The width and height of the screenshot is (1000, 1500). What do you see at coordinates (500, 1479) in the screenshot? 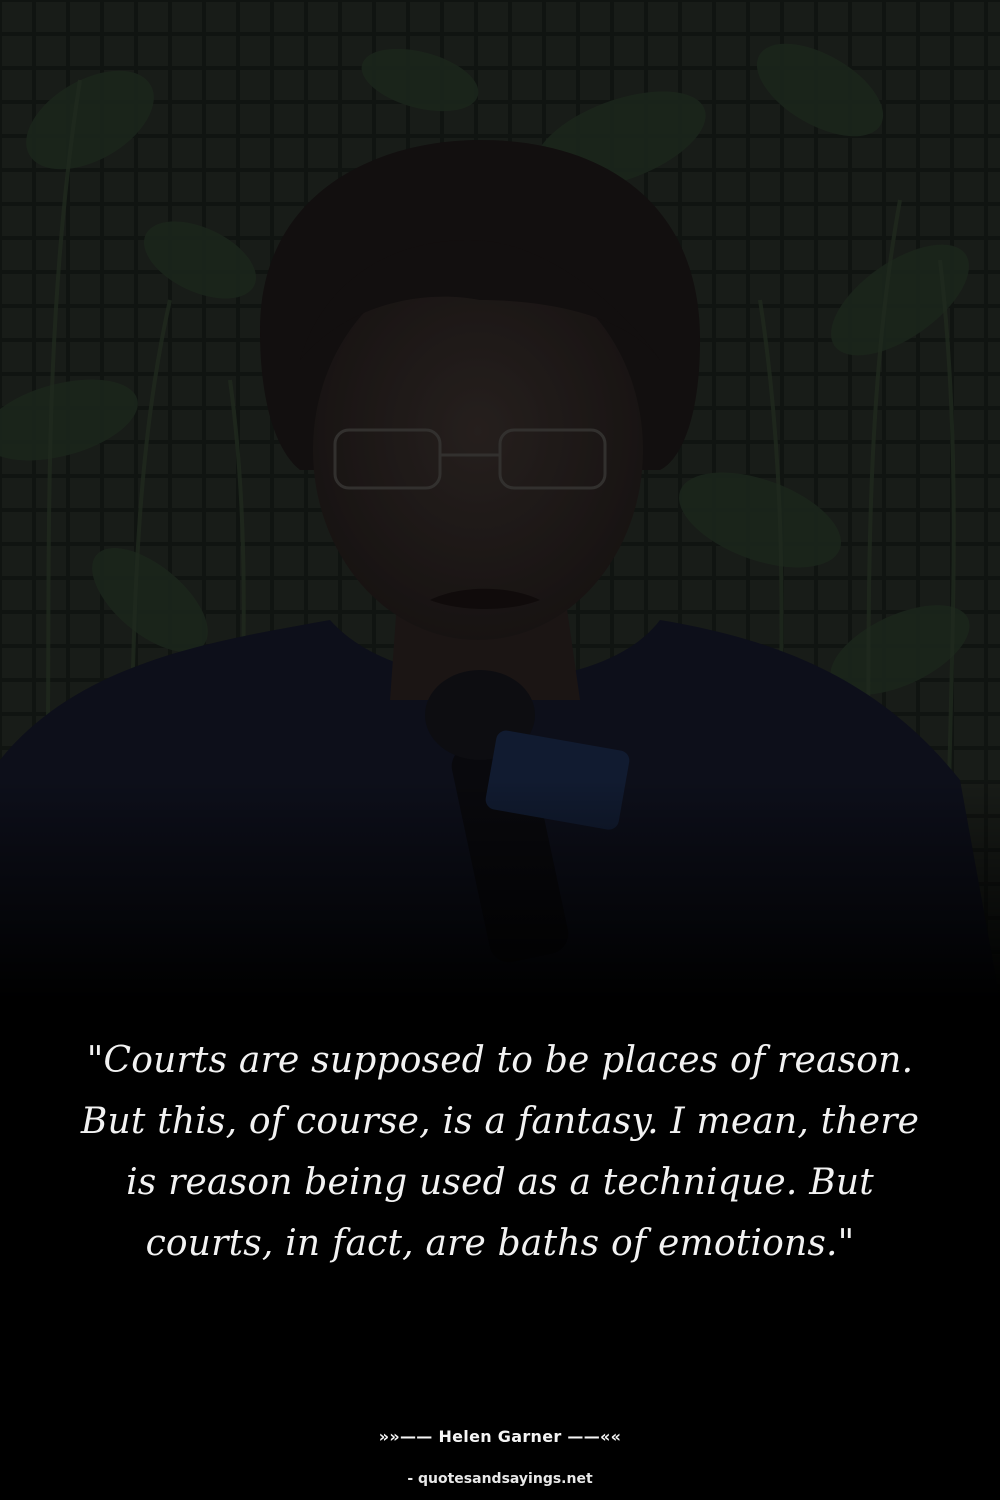
I see `source-website: - quotesandsayings.net` at bounding box center [500, 1479].